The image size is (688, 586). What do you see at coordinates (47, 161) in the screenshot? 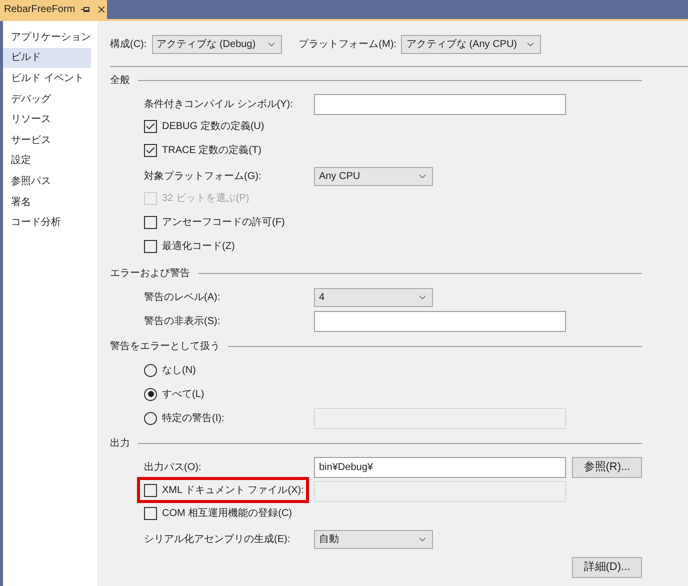
I see `sidebar-item: 設定` at bounding box center [47, 161].